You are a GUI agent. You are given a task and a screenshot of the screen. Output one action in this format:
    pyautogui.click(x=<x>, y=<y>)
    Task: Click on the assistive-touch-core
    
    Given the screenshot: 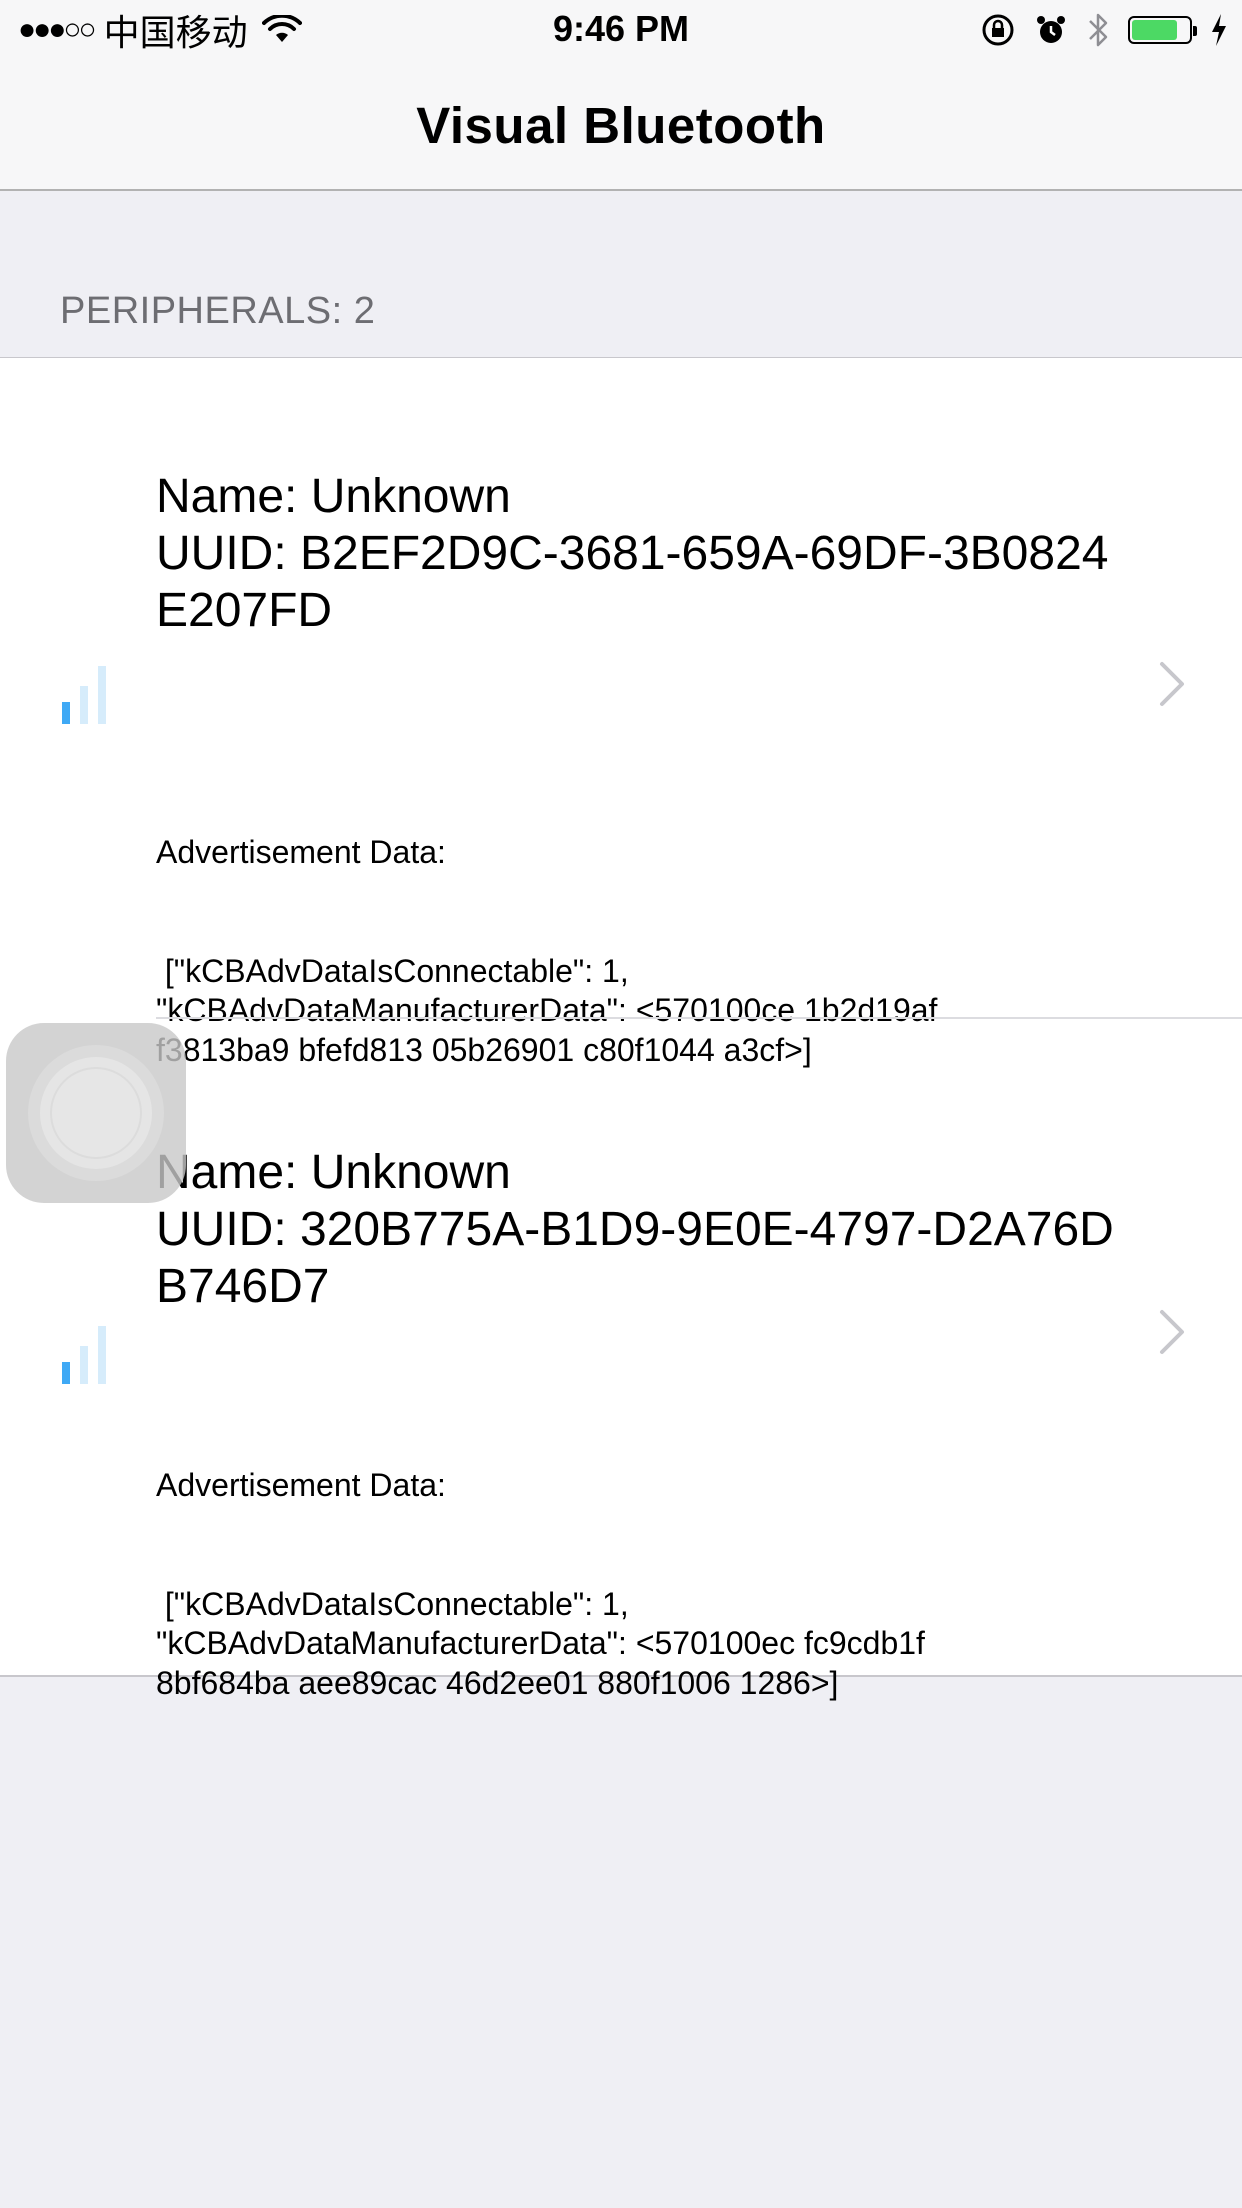 What is the action you would take?
    pyautogui.click(x=96, y=1113)
    